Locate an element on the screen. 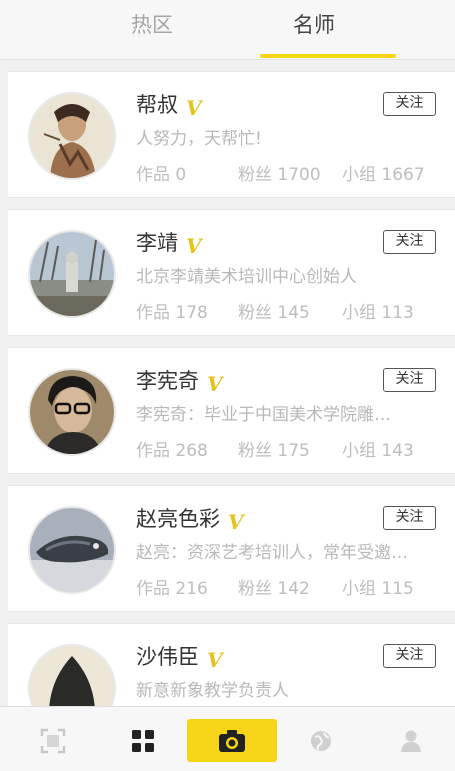 This screenshot has height=771, width=455. nav-camera-button is located at coordinates (232, 740).